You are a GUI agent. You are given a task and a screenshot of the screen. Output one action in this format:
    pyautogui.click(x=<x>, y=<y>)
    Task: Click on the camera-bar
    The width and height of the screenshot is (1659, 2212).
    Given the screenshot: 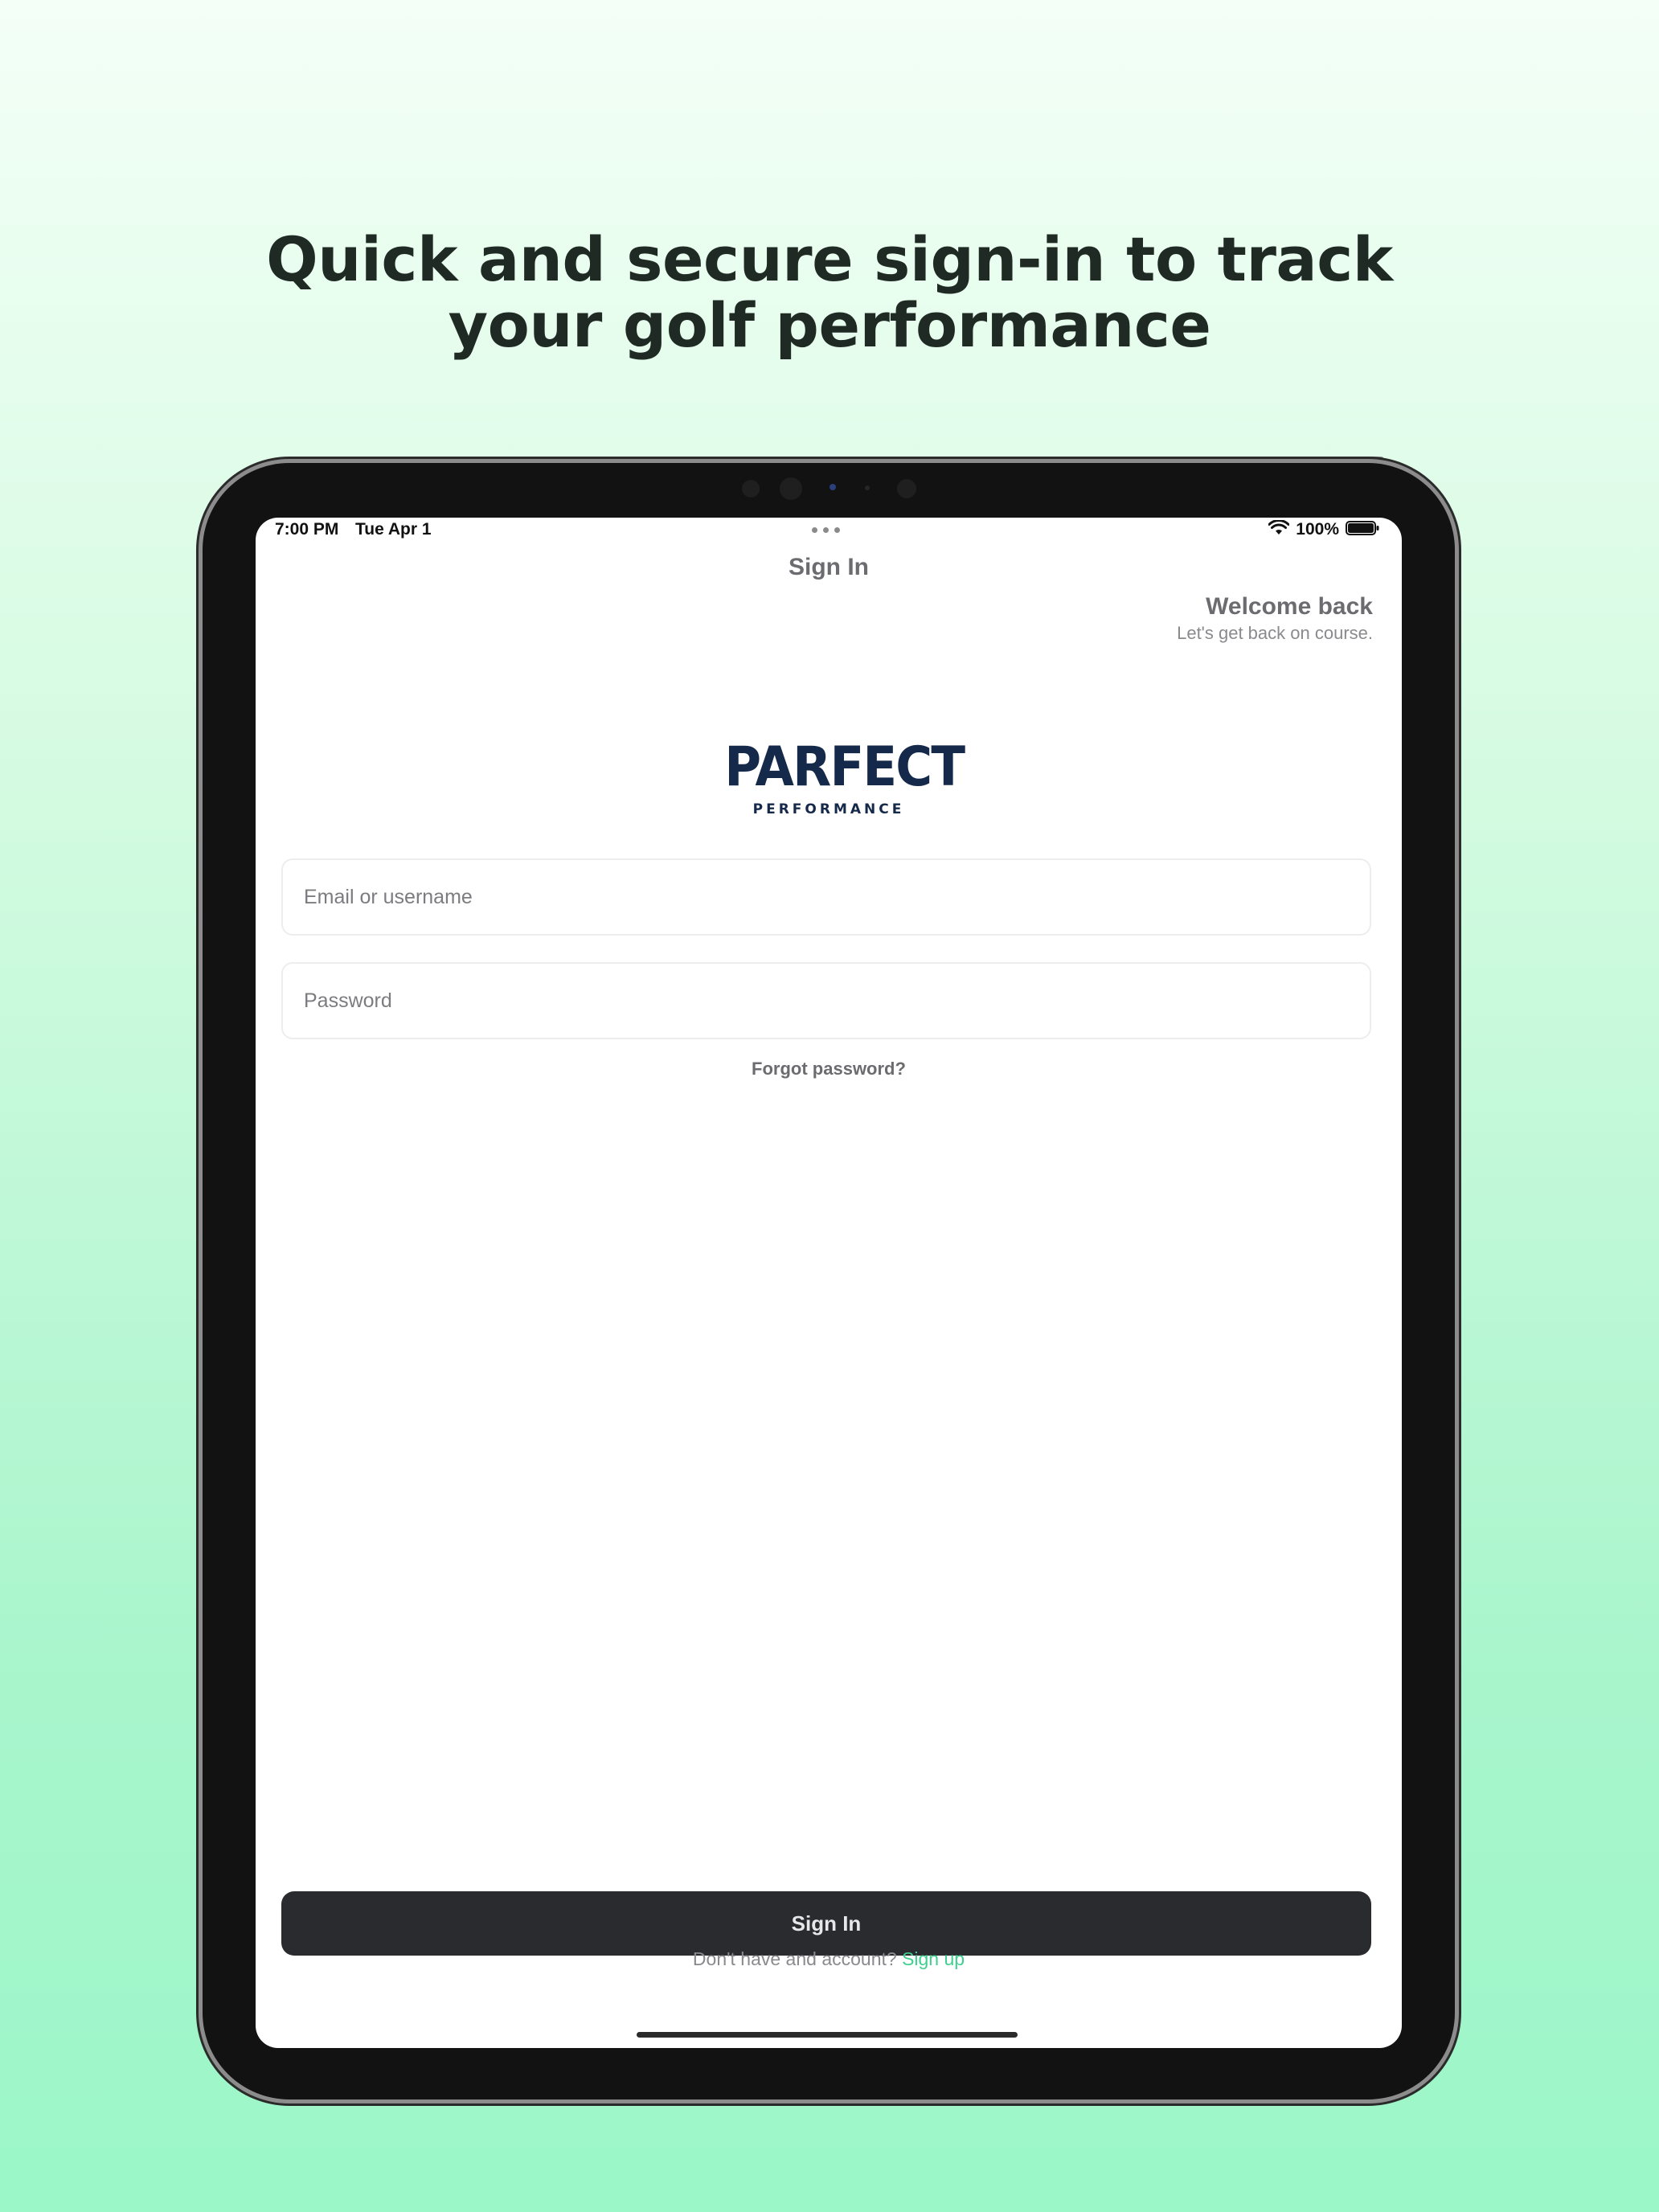 What is the action you would take?
    pyautogui.click(x=830, y=488)
    